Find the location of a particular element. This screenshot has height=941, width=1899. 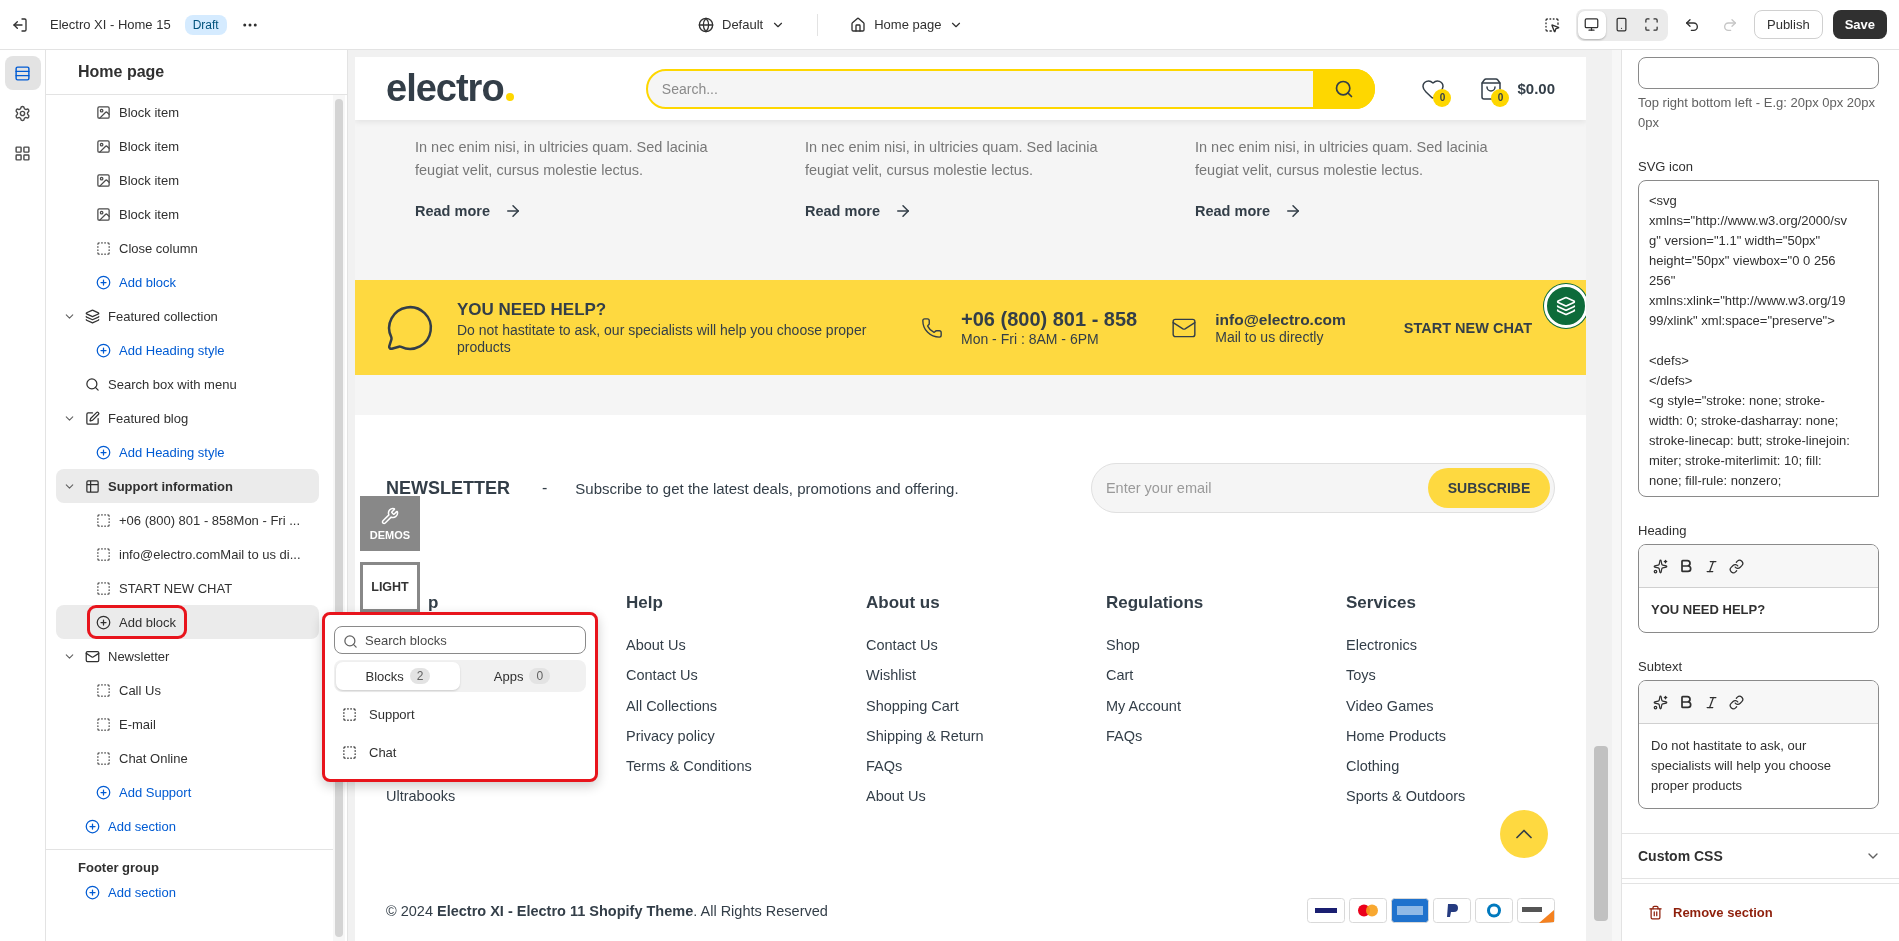

footer-link: Electronics is located at coordinates (1466, 652).